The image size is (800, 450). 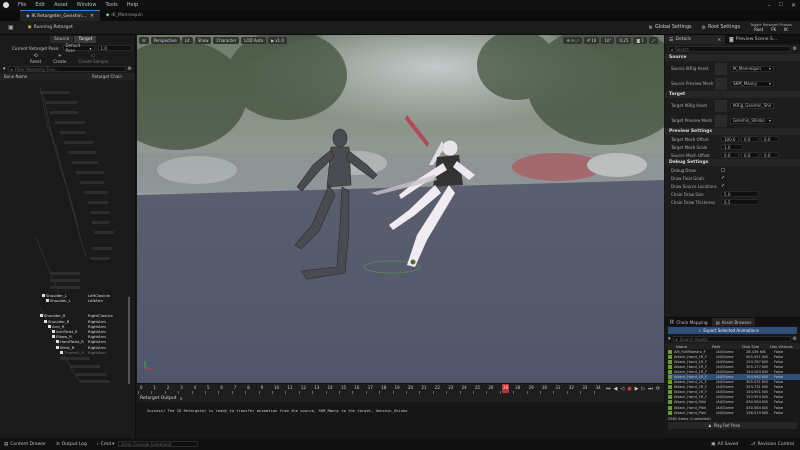 What do you see at coordinates (180, 398) in the screenshot?
I see `output-tab-close-icon: ✕` at bounding box center [180, 398].